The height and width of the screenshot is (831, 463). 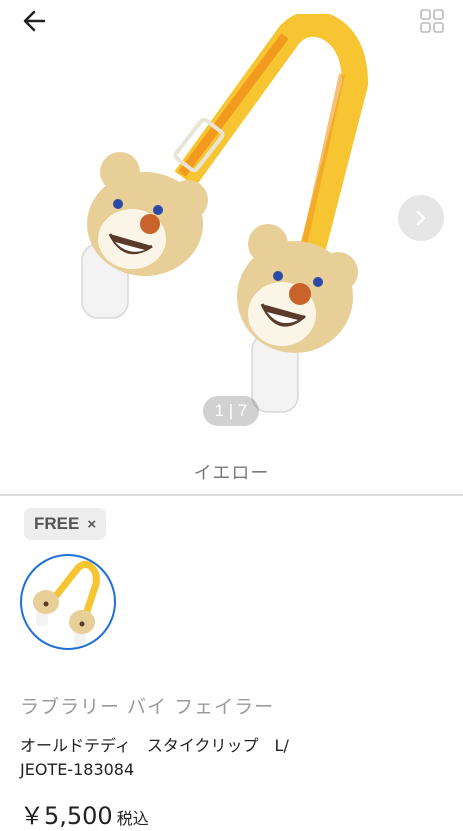 What do you see at coordinates (132, 818) in the screenshot?
I see `tax-label: 税込` at bounding box center [132, 818].